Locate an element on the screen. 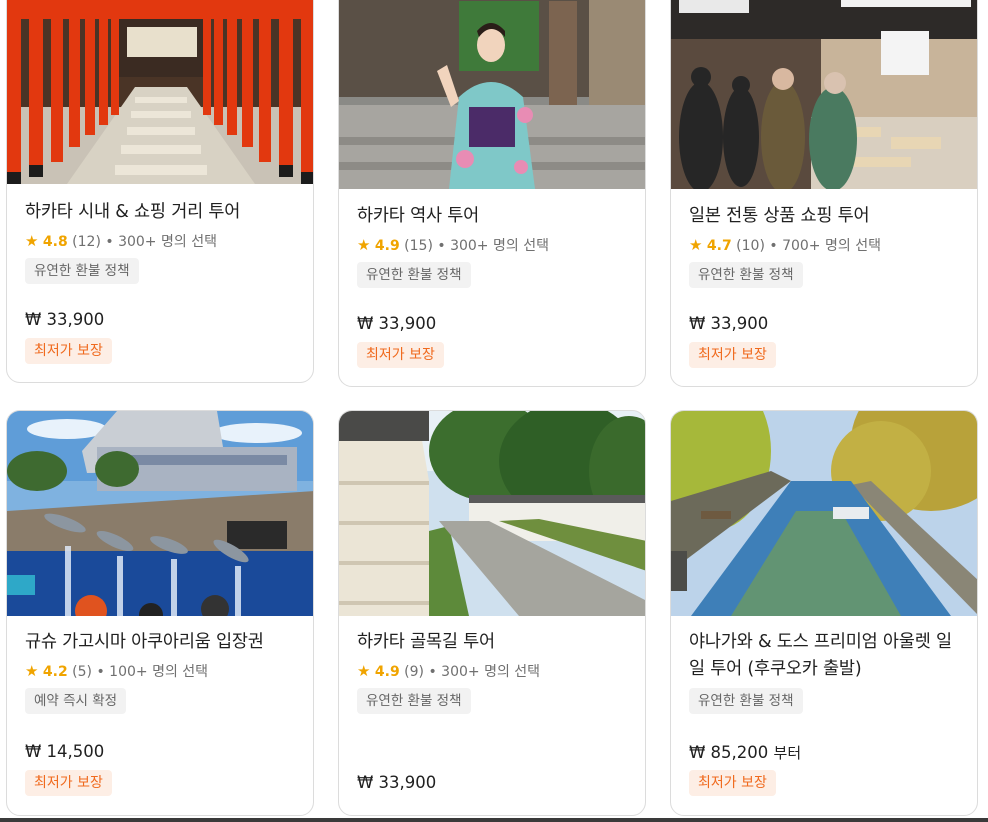 This screenshot has width=988, height=822. price-value: ₩ 85,200 is located at coordinates (729, 752).